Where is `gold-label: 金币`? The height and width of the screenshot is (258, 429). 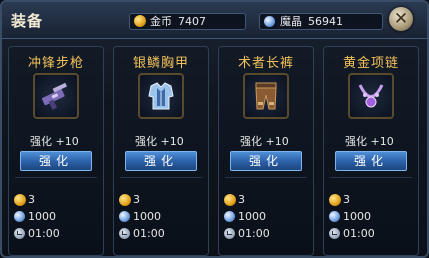 gold-label: 金币 is located at coordinates (161, 21).